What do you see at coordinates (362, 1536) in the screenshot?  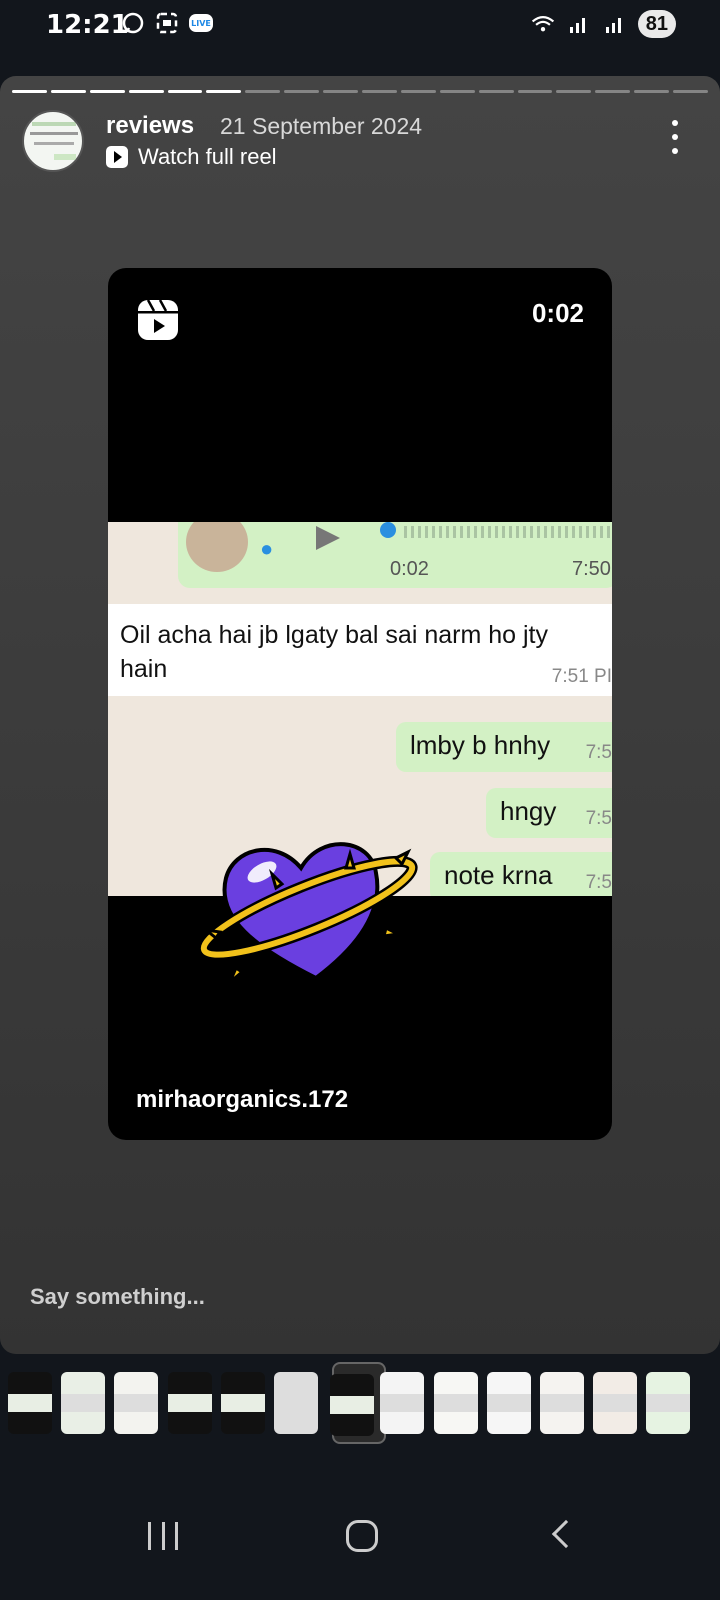 I see `home-icon` at bounding box center [362, 1536].